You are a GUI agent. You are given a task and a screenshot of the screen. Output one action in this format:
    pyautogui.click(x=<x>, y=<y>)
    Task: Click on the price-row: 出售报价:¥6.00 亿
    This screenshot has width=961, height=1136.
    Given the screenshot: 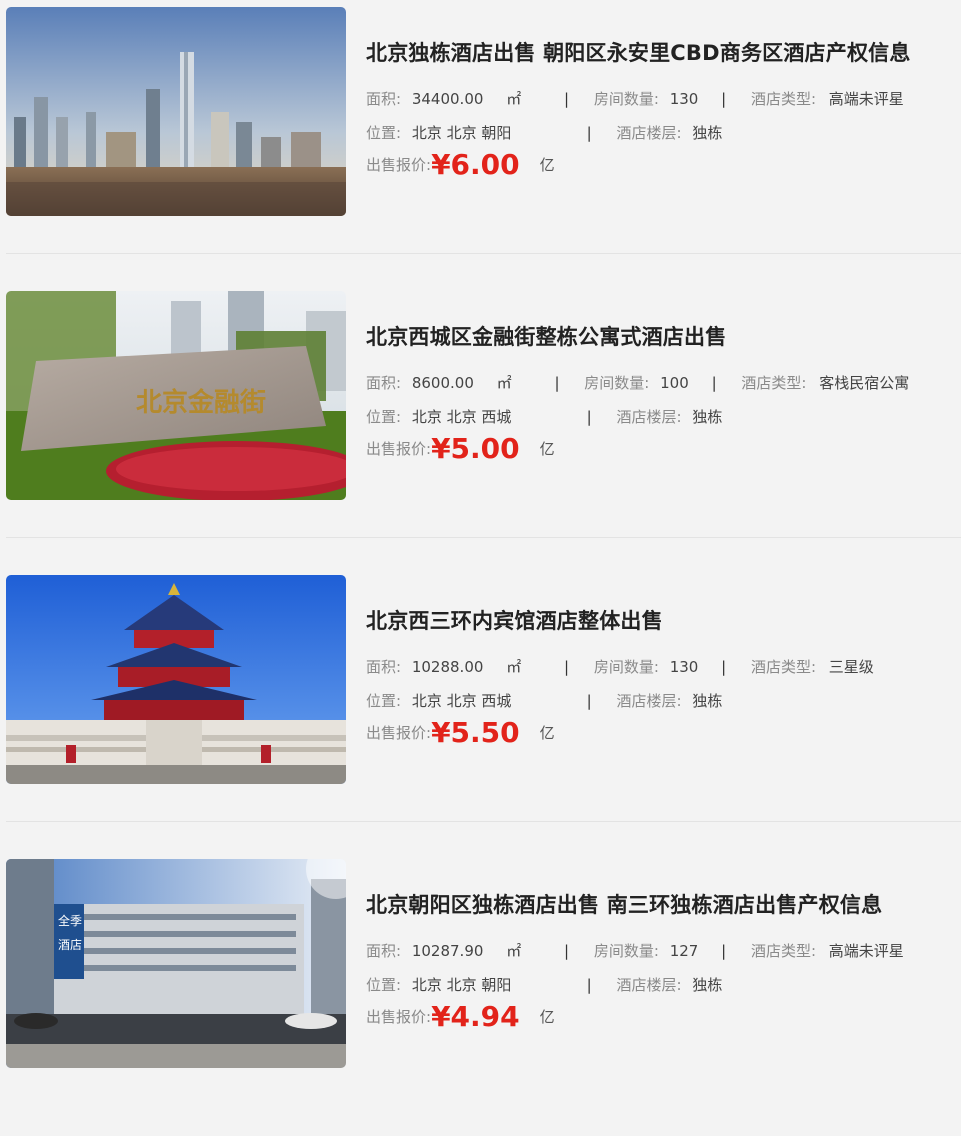 What is the action you would take?
    pyautogui.click(x=460, y=164)
    